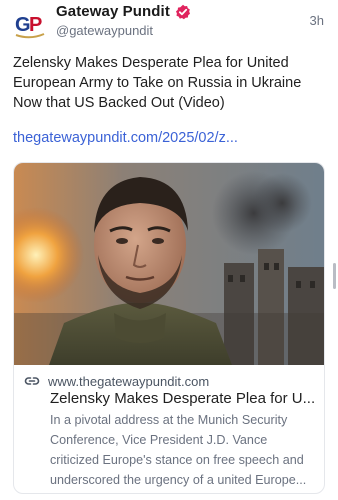 This screenshot has width=338, height=500. I want to click on card-domain: www.thegatewaypundit.com, so click(129, 381).